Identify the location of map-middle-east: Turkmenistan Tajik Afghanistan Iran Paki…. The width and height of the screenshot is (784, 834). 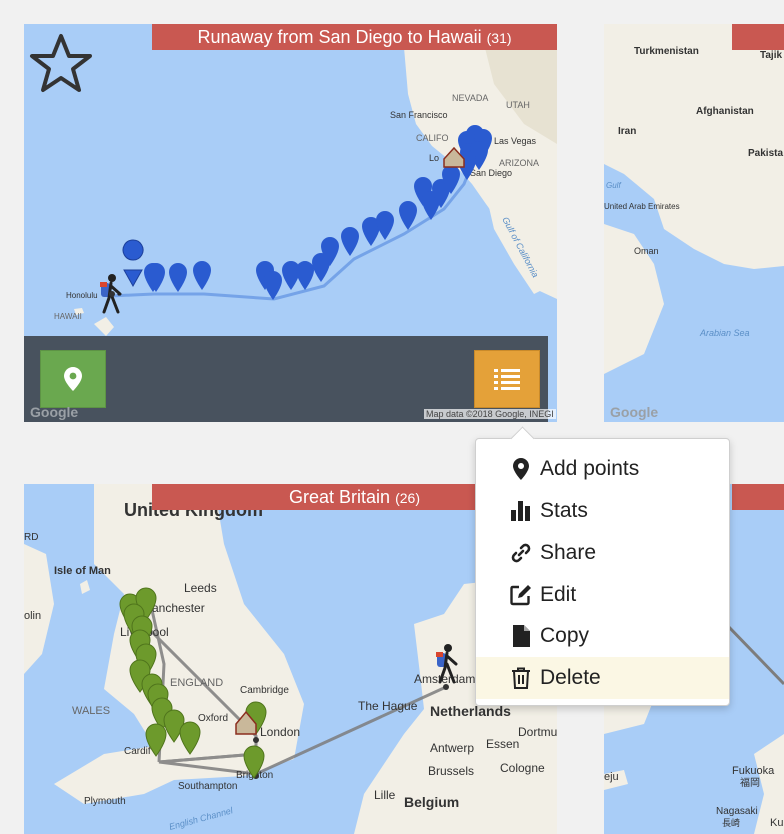
(694, 223).